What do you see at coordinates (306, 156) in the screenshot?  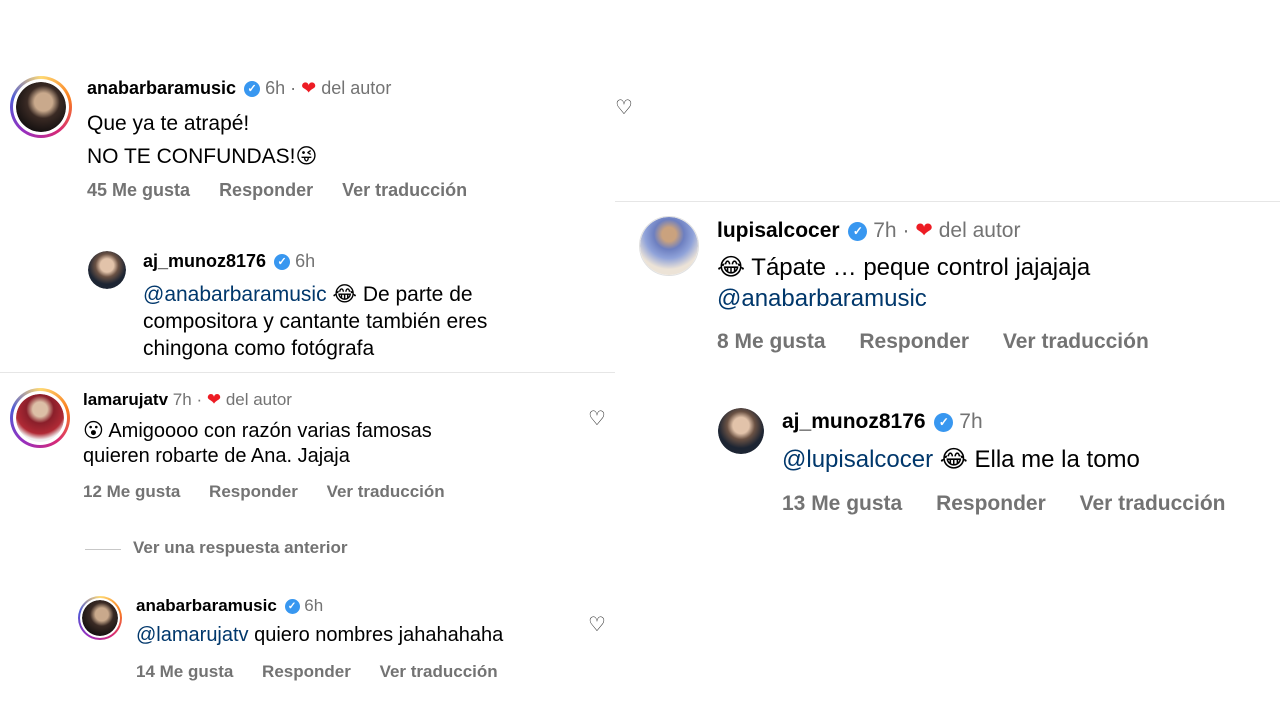 I see `winking-tongue-emoji: 😜` at bounding box center [306, 156].